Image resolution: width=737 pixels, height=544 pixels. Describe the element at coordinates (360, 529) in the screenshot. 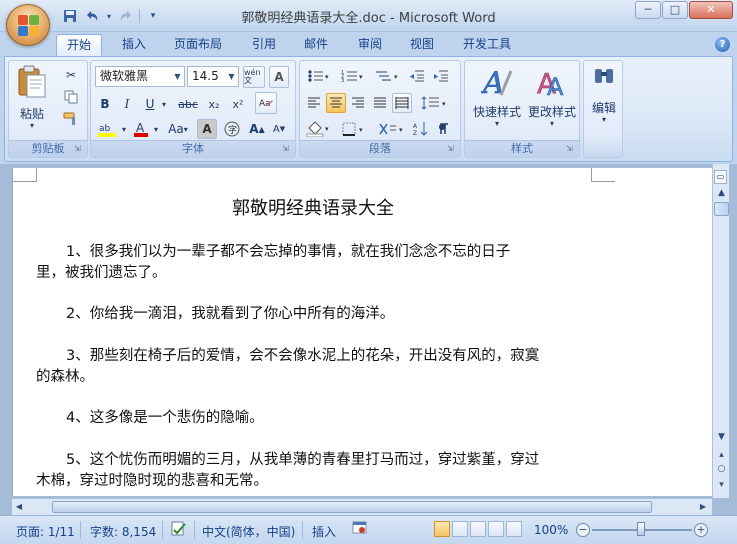

I see `macro-record-icon` at that location.